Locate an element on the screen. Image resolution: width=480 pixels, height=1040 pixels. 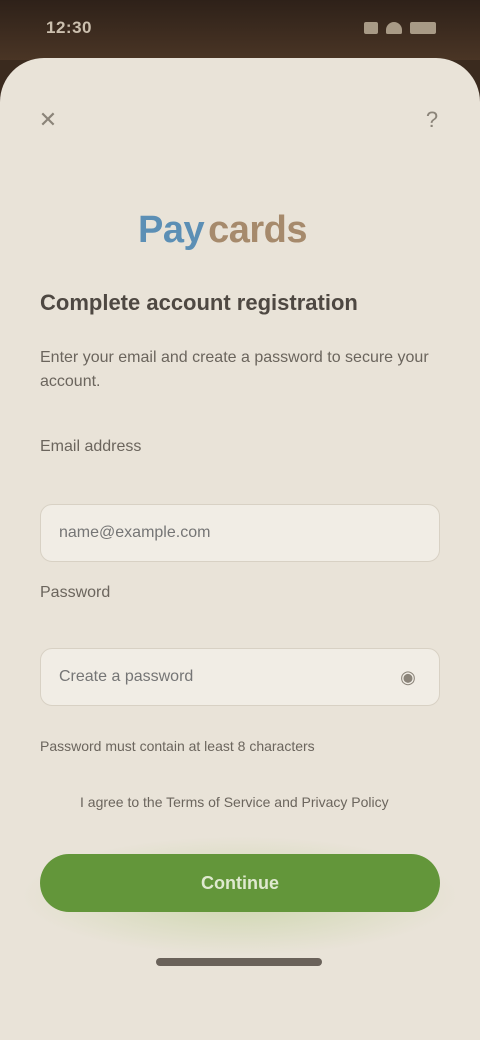
password-field-container: ◉ is located at coordinates (240, 677).